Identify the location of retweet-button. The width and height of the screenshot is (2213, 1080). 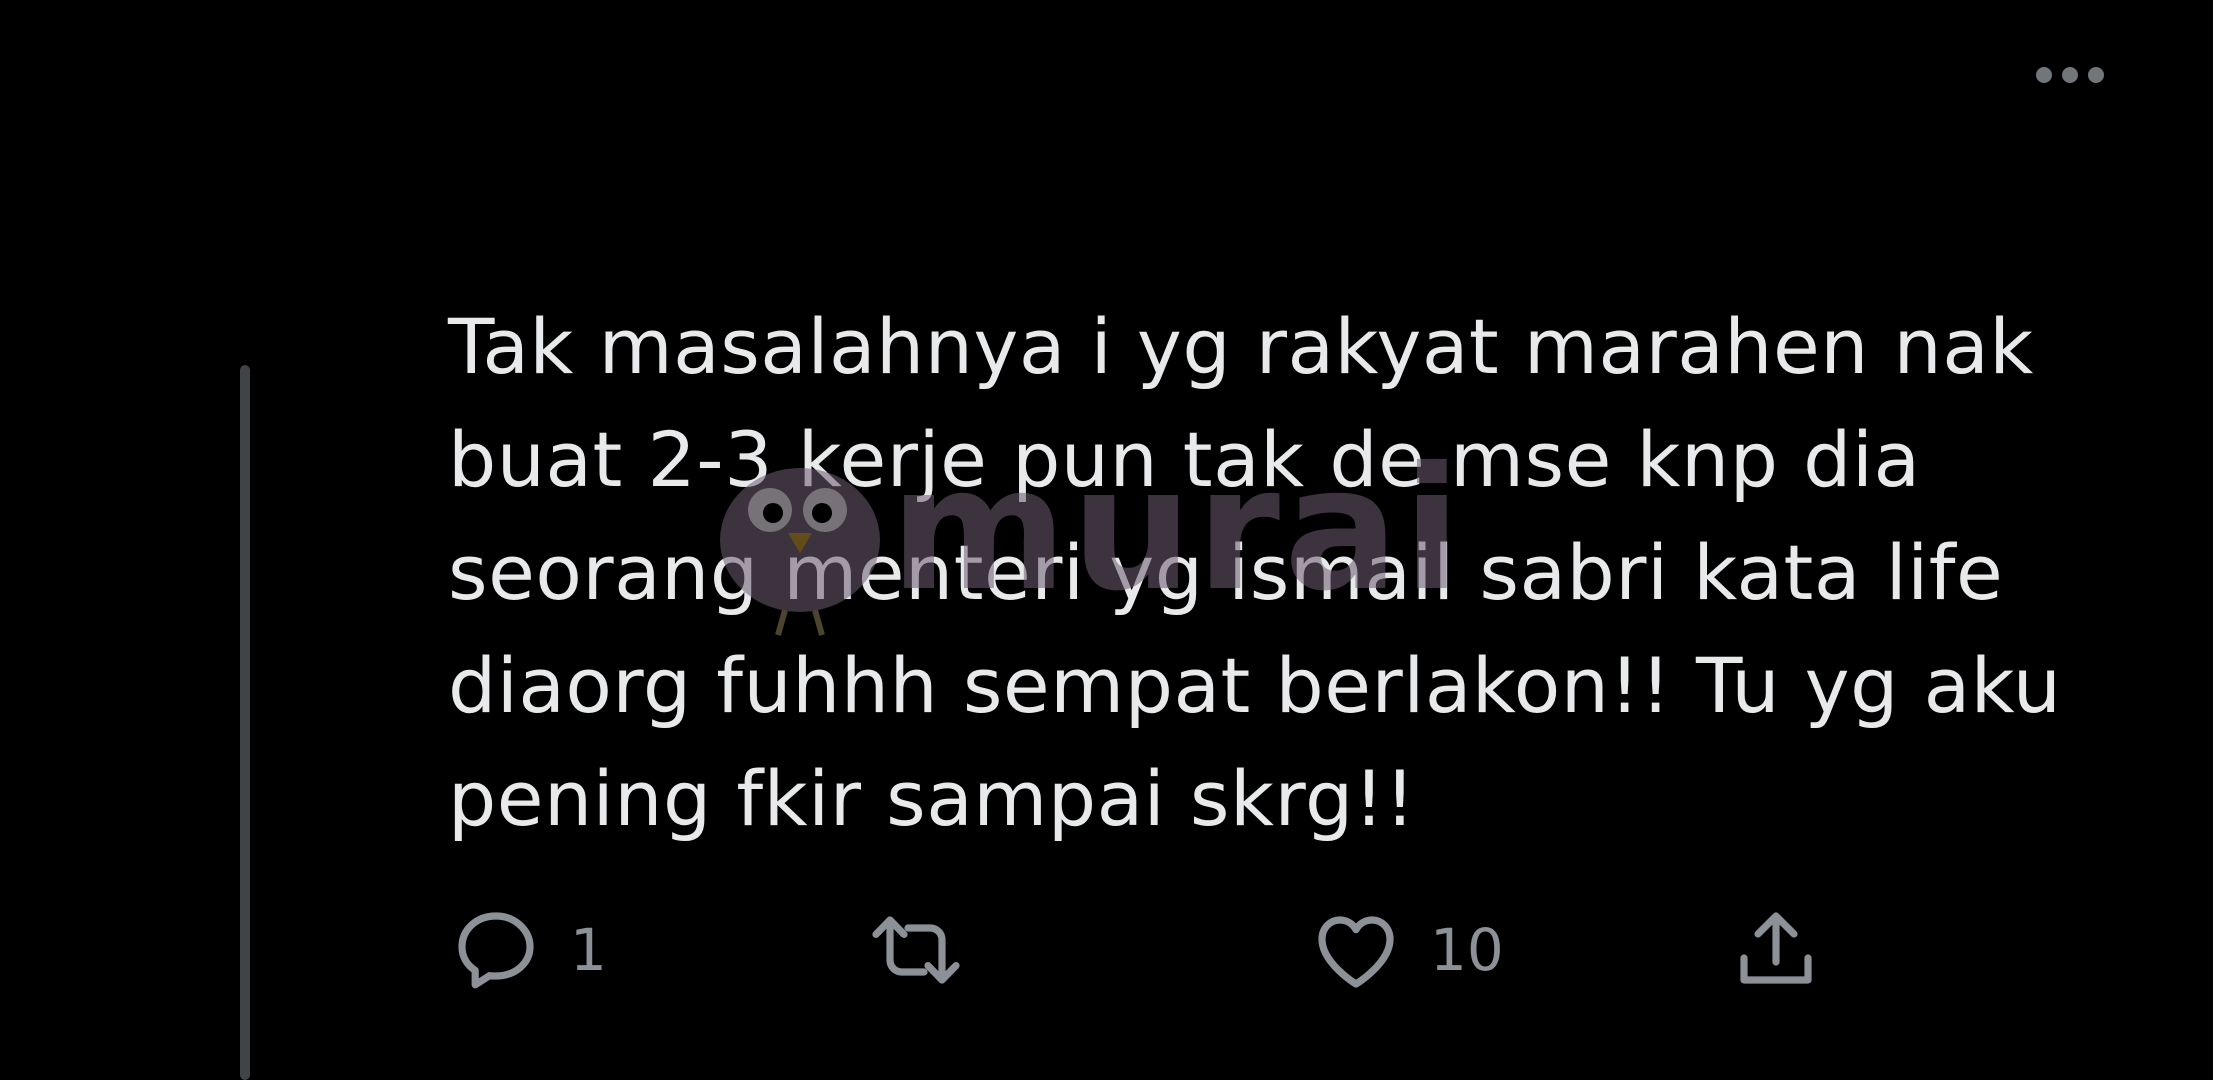
(916, 950).